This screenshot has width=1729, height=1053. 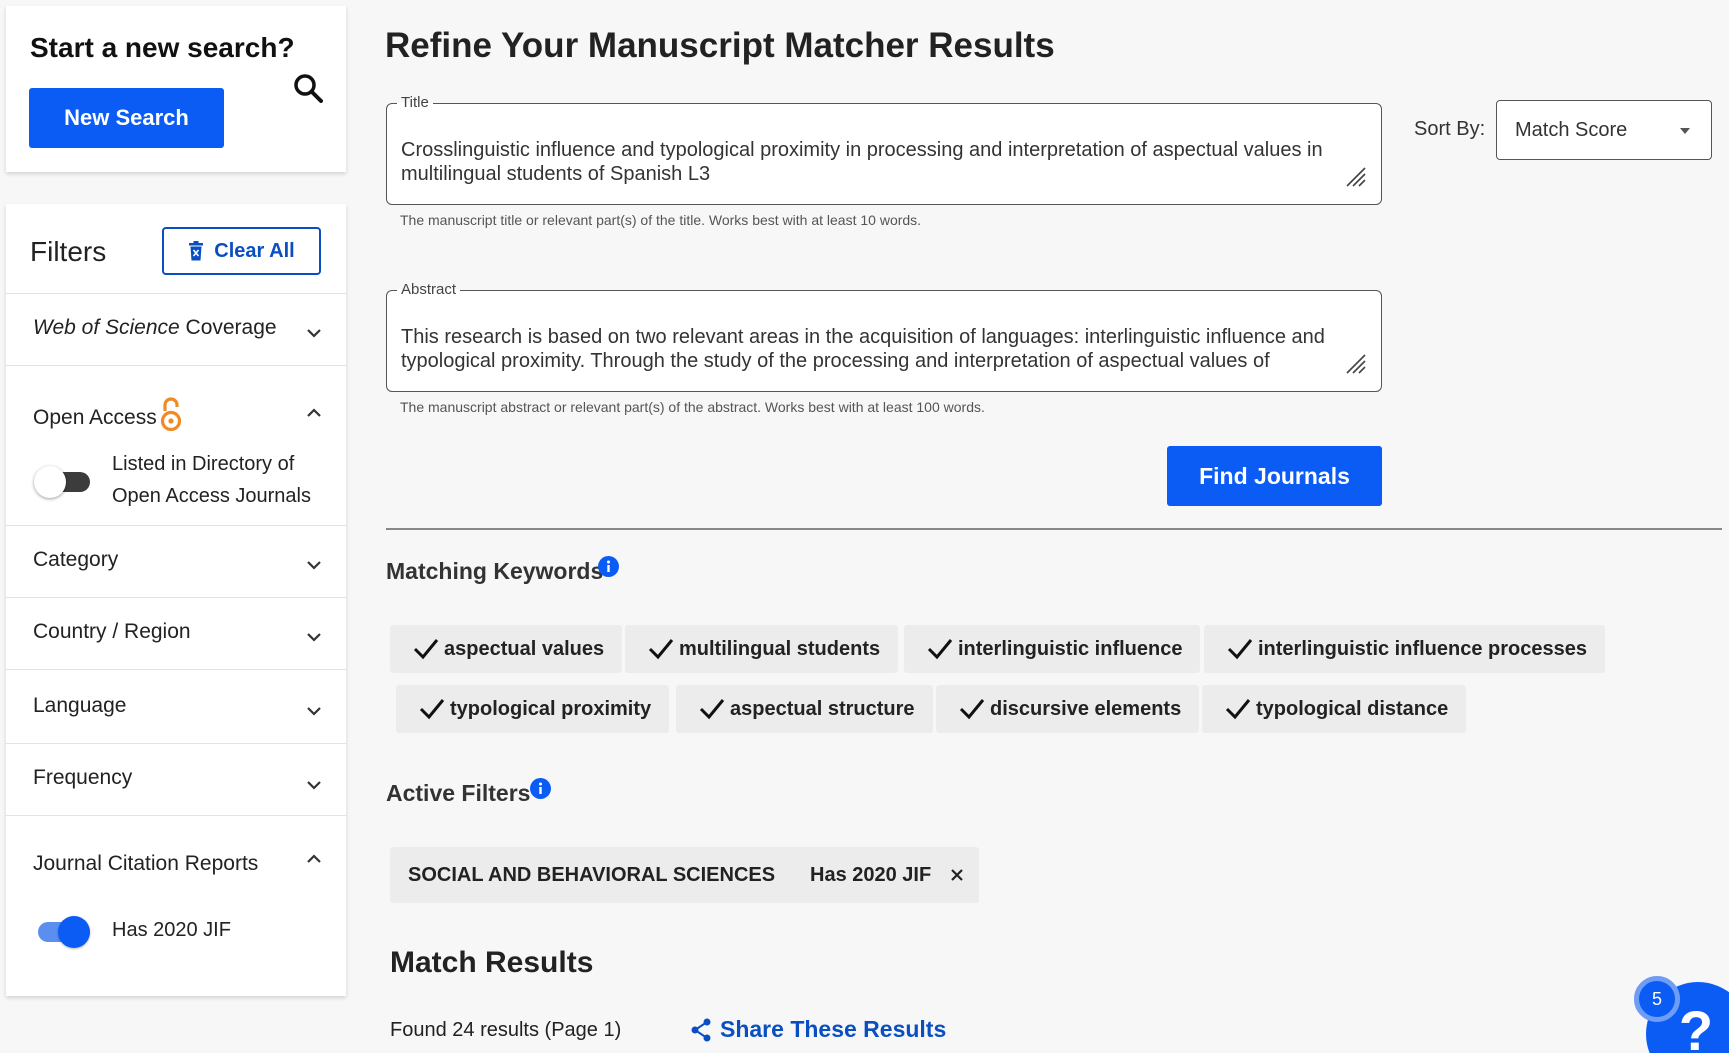 What do you see at coordinates (1086, 708) in the screenshot?
I see `keyword-label: discursive elements` at bounding box center [1086, 708].